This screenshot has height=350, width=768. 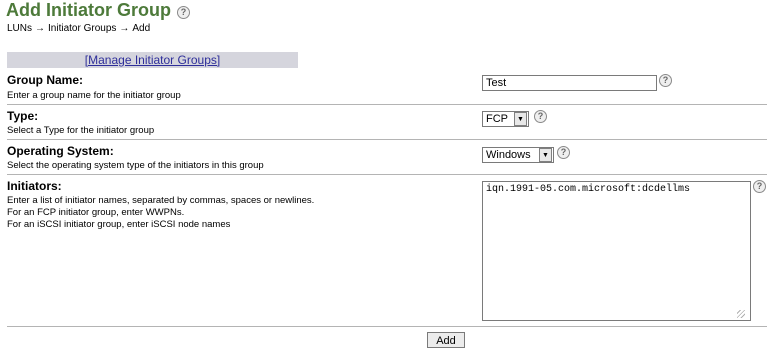 I want to click on group-name-label: Group Name:, so click(x=45, y=80).